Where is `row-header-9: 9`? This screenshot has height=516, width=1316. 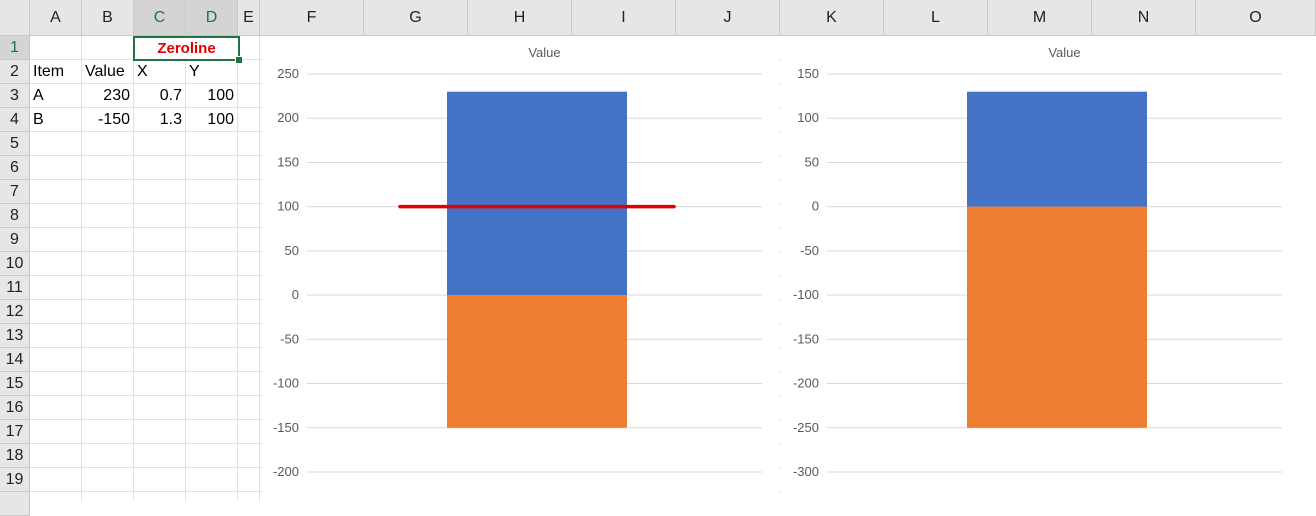 row-header-9: 9 is located at coordinates (15, 240).